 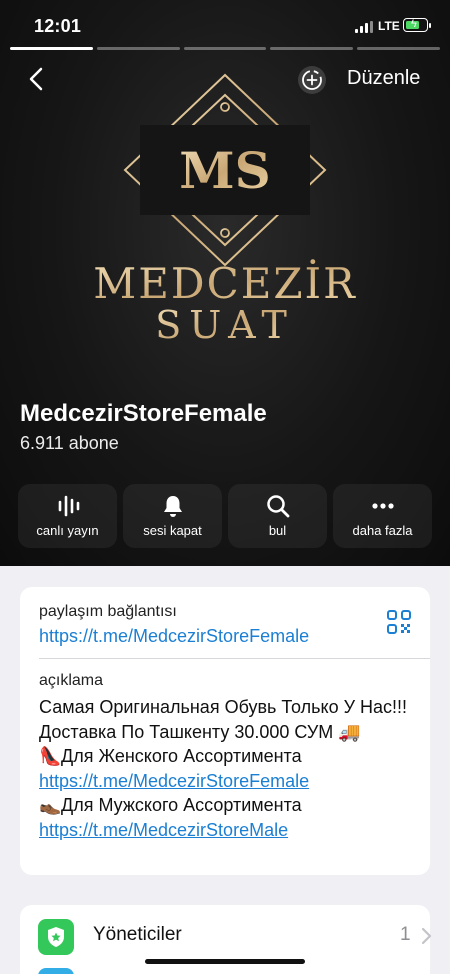 What do you see at coordinates (174, 636) in the screenshot?
I see `share-link: https://t.me/MedcezirStoreFemale` at bounding box center [174, 636].